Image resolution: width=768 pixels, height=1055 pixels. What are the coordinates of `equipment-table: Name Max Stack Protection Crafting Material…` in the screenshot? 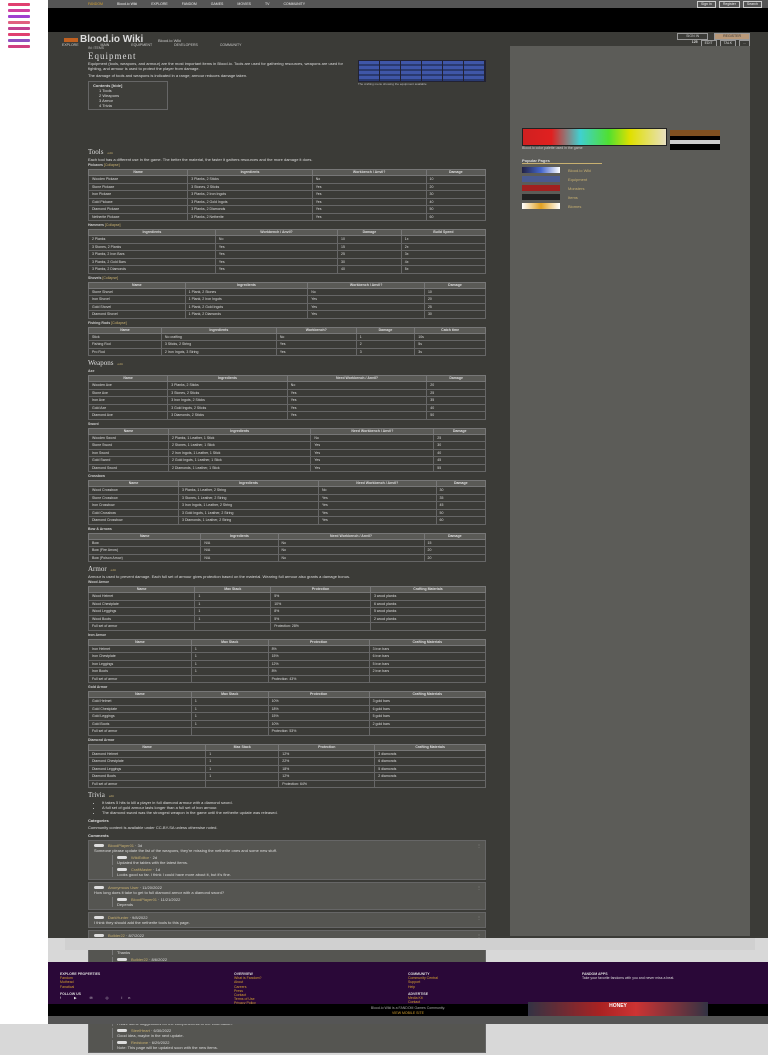 It's located at (287, 661).